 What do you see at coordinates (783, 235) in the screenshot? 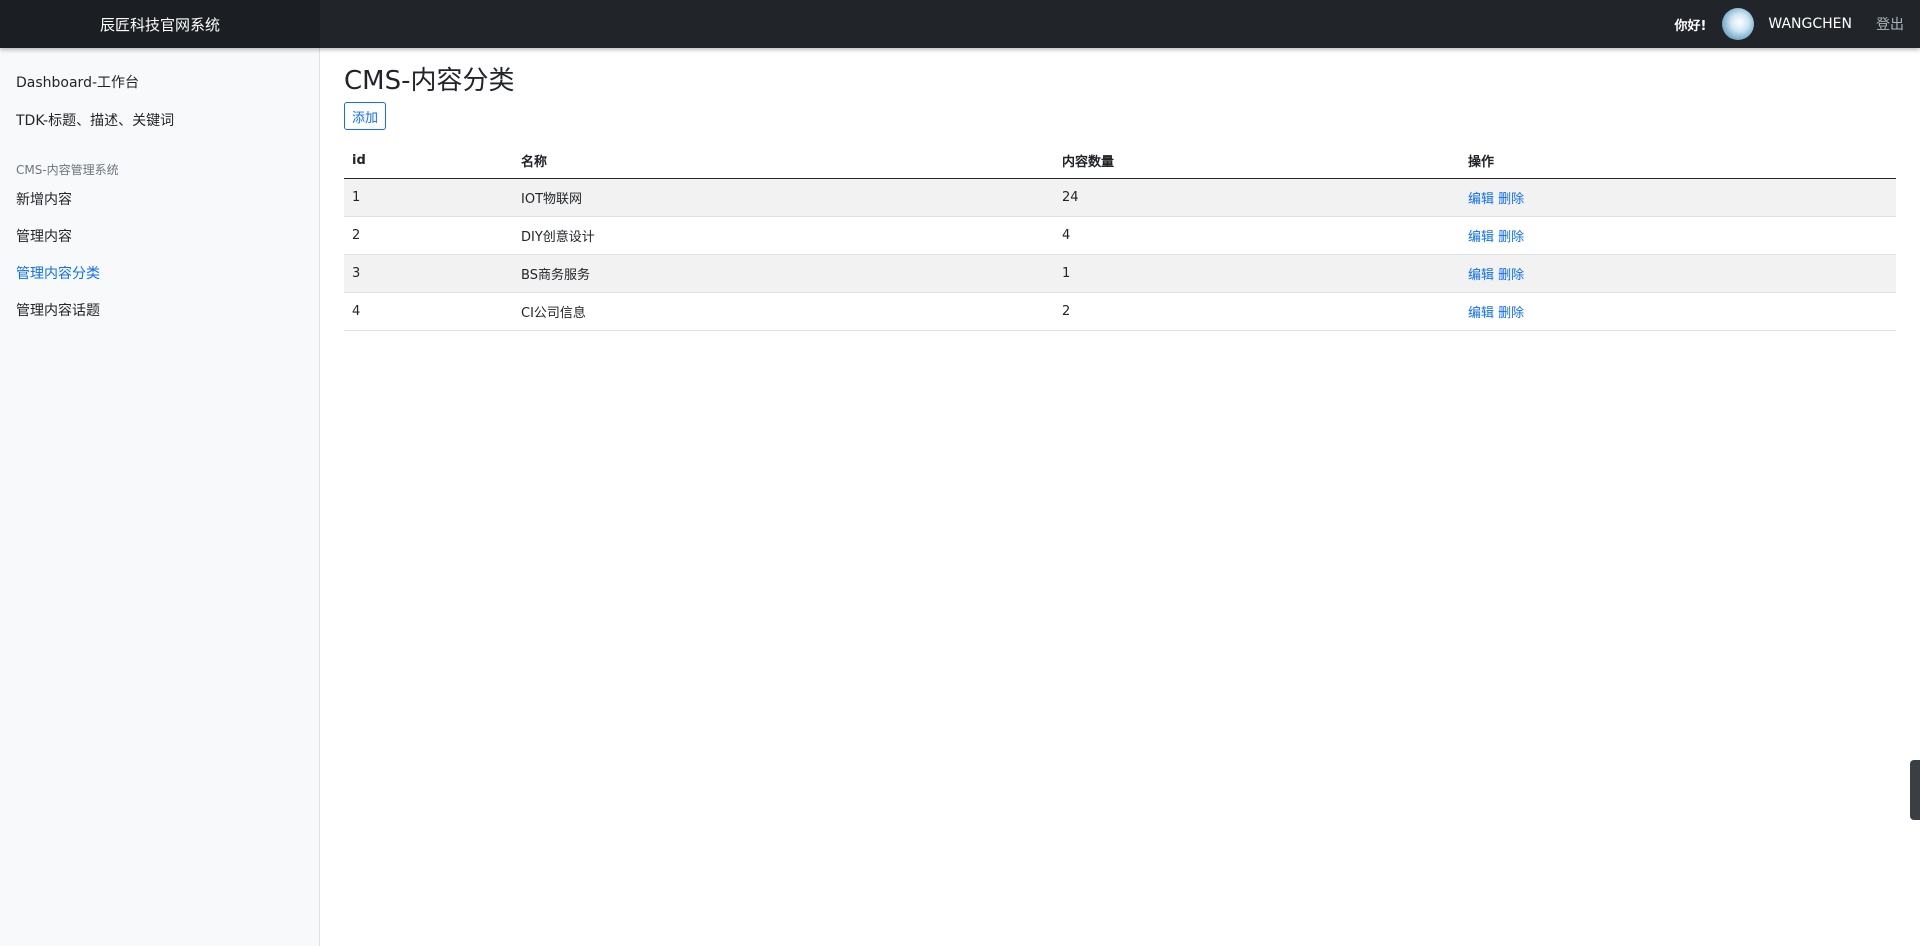
I see `cell-name: DIY创意设计` at bounding box center [783, 235].